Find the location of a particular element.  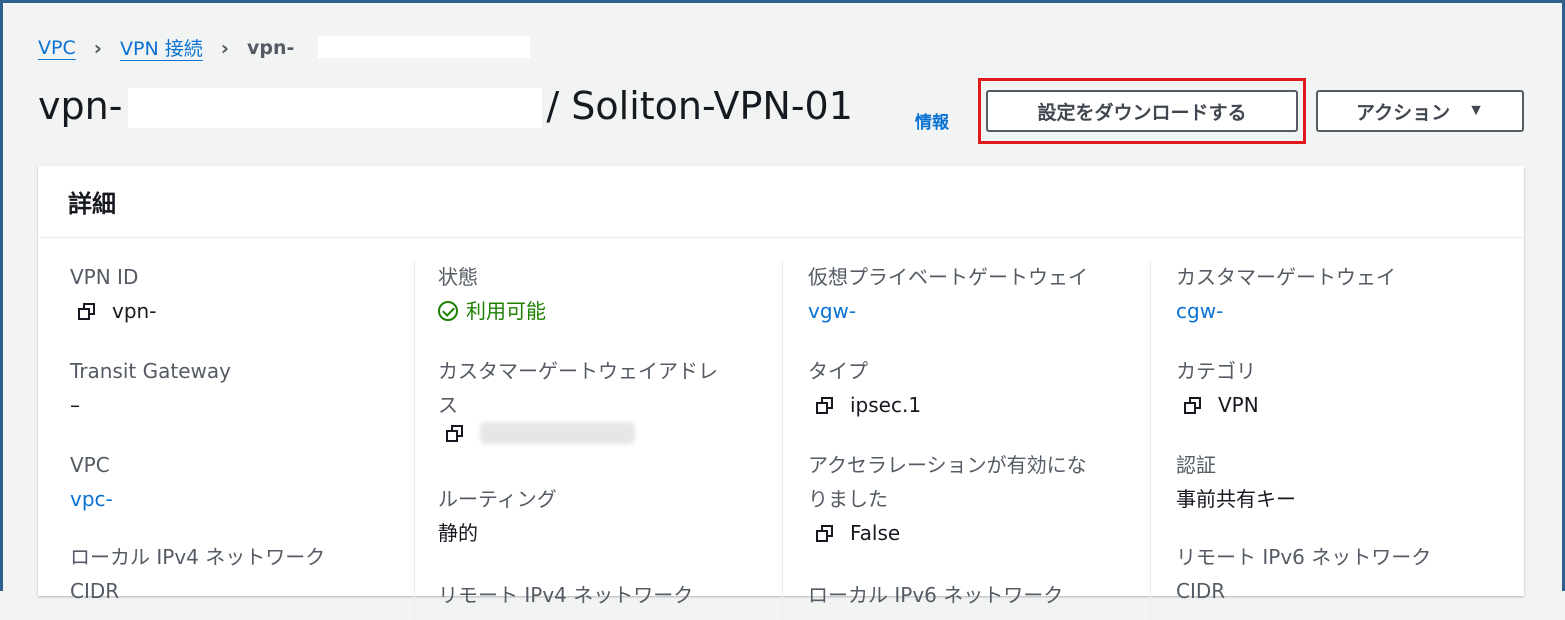

field-value: vpn- is located at coordinates (235, 311).